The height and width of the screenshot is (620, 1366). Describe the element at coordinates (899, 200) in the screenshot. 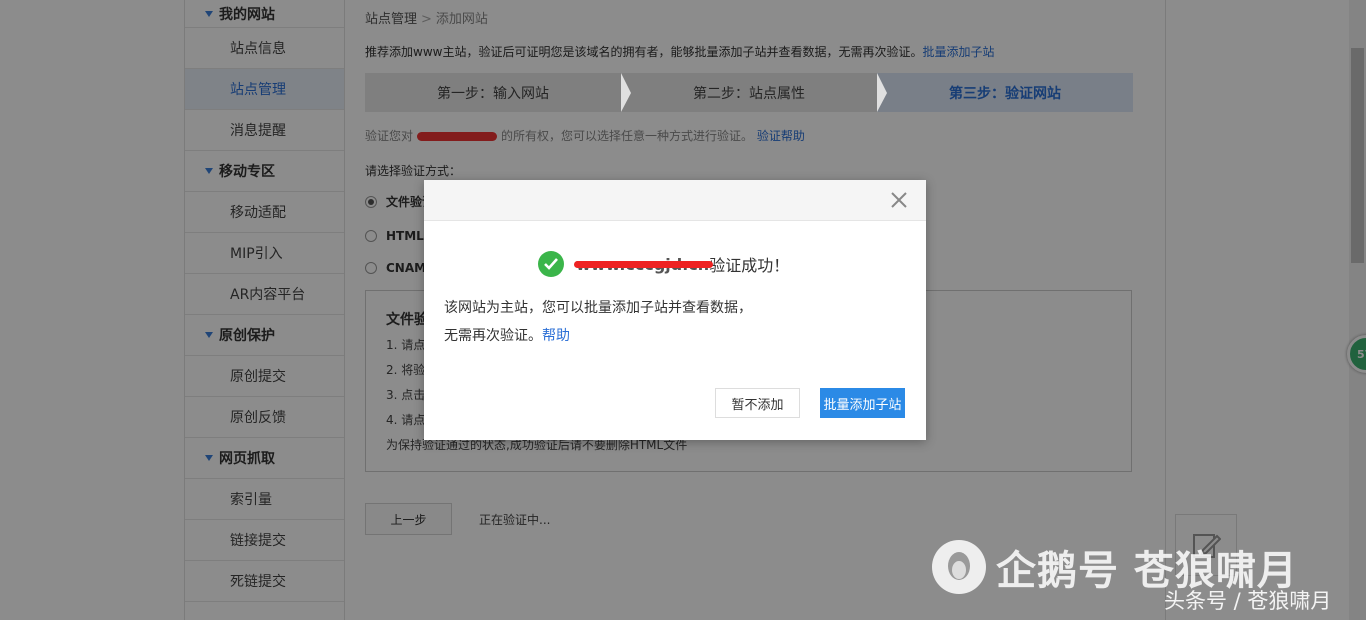

I see `close-icon` at that location.